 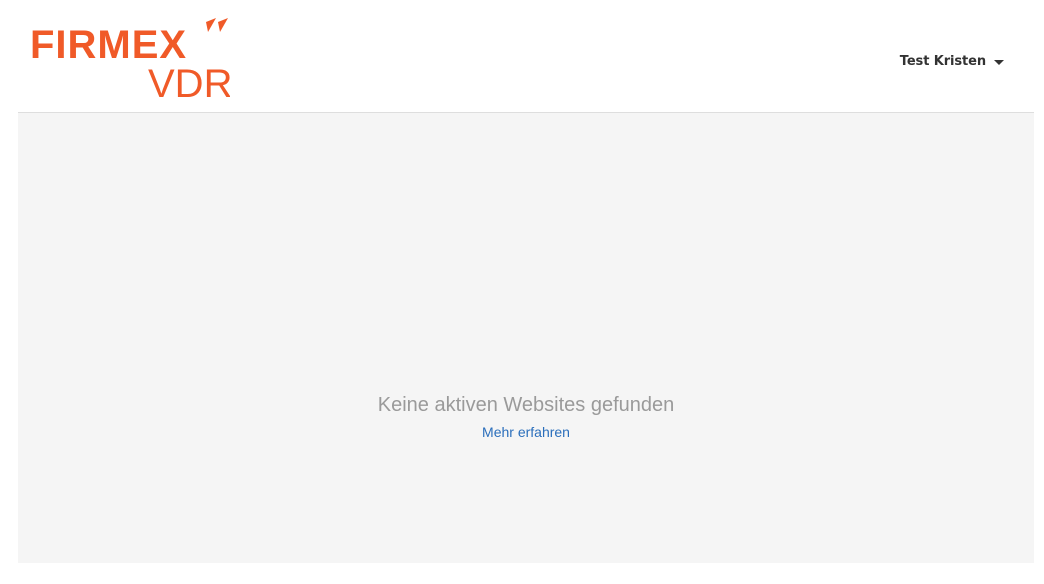 What do you see at coordinates (108, 45) in the screenshot?
I see `logo-brand-text: FIRMEX` at bounding box center [108, 45].